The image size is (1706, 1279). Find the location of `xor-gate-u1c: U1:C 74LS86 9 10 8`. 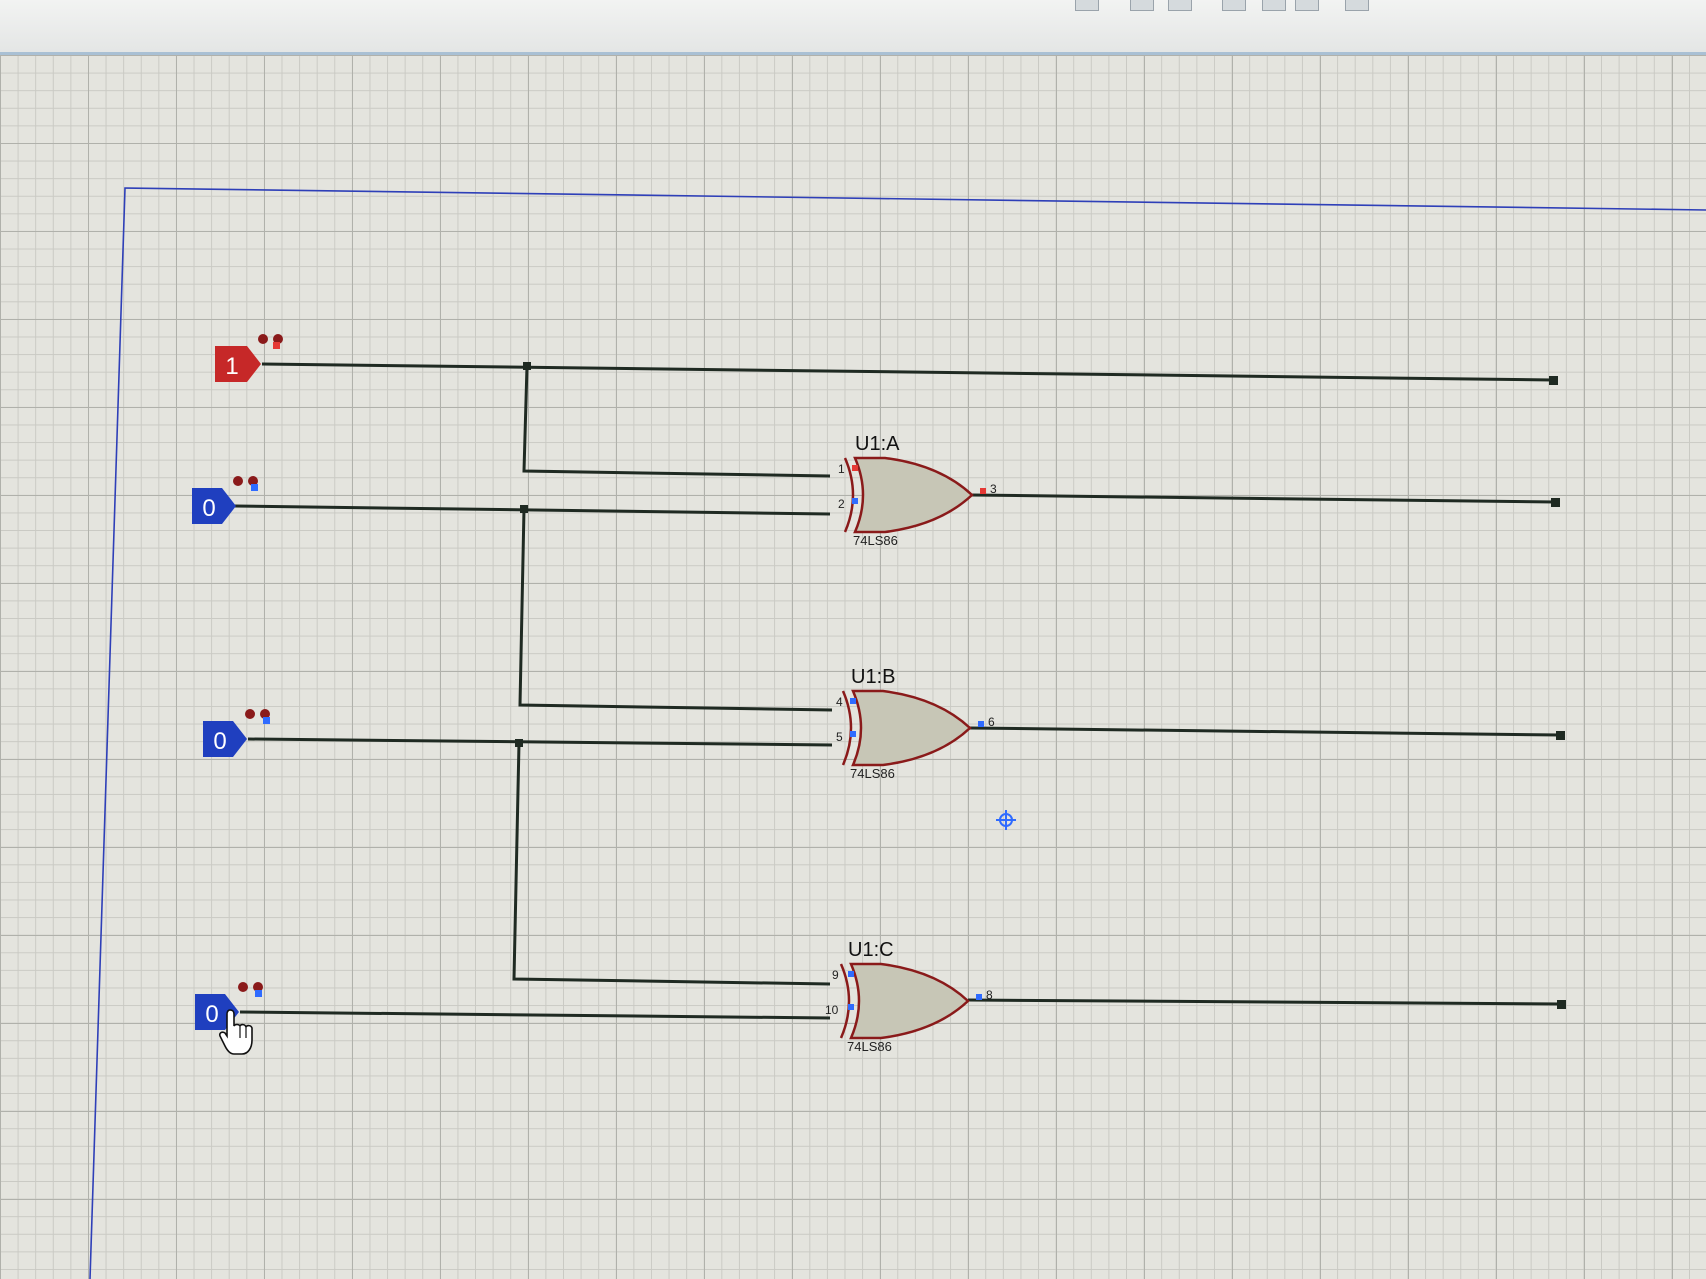

xor-gate-u1c: U1:C 74LS86 9 10 8 is located at coordinates (909, 996).